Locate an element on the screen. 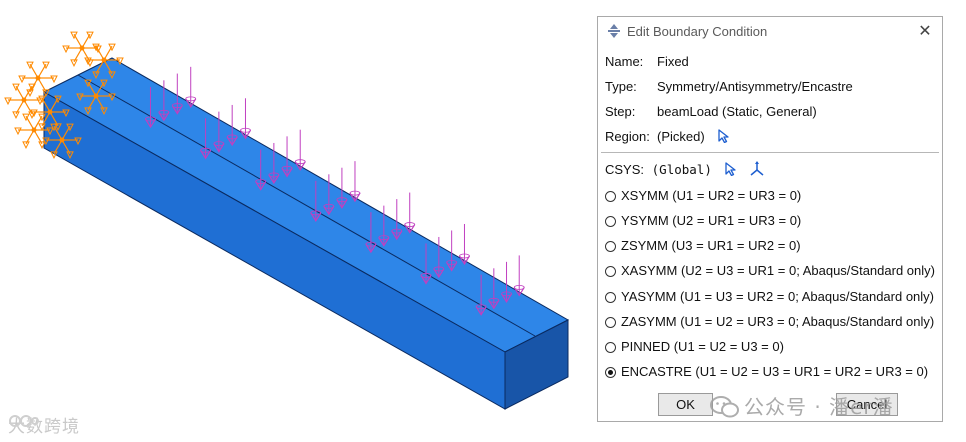 The width and height of the screenshot is (966, 442). csys-value: (Global) is located at coordinates (681, 169).